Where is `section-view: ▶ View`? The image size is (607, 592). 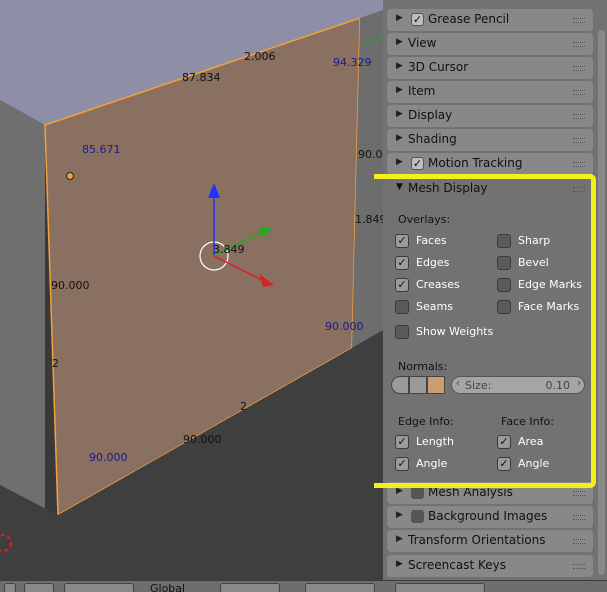 section-view: ▶ View is located at coordinates (490, 44).